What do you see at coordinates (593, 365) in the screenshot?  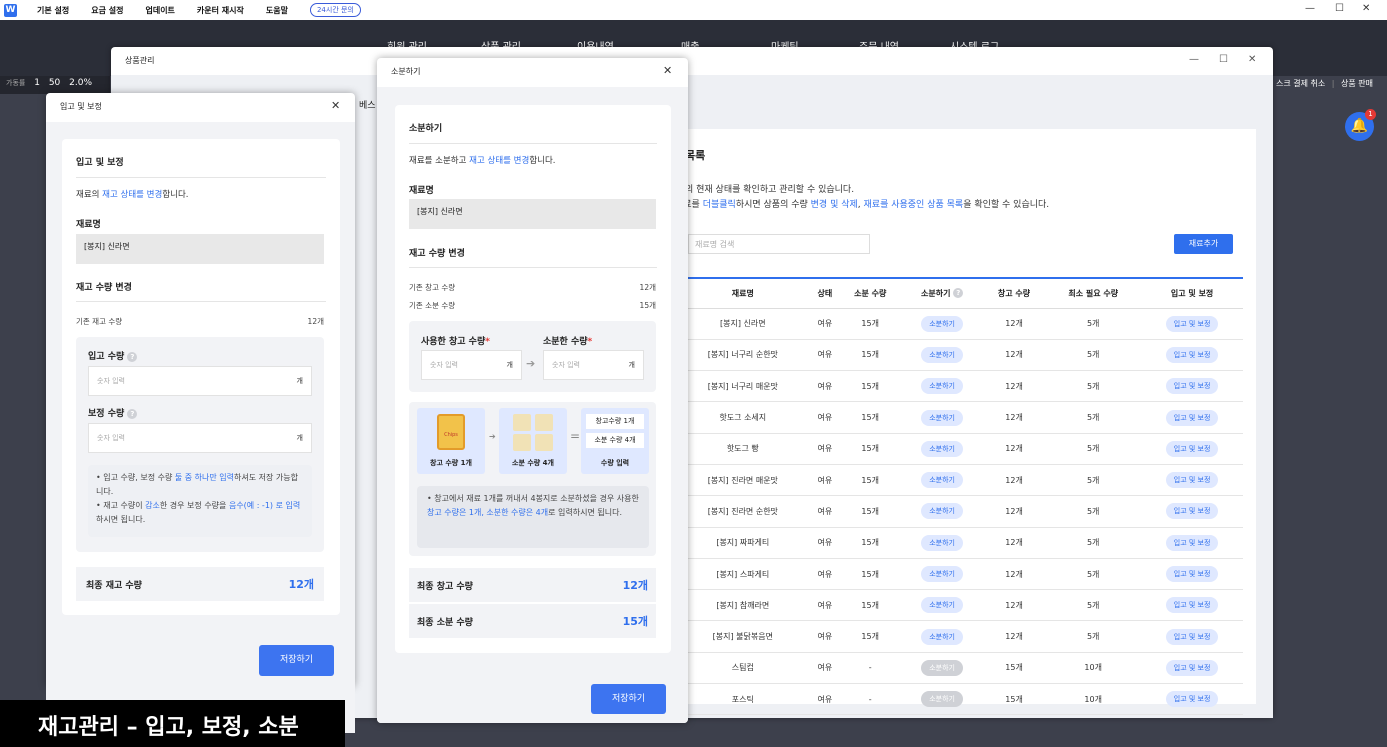 I see `split-qty-input: 숫자 입력 개` at bounding box center [593, 365].